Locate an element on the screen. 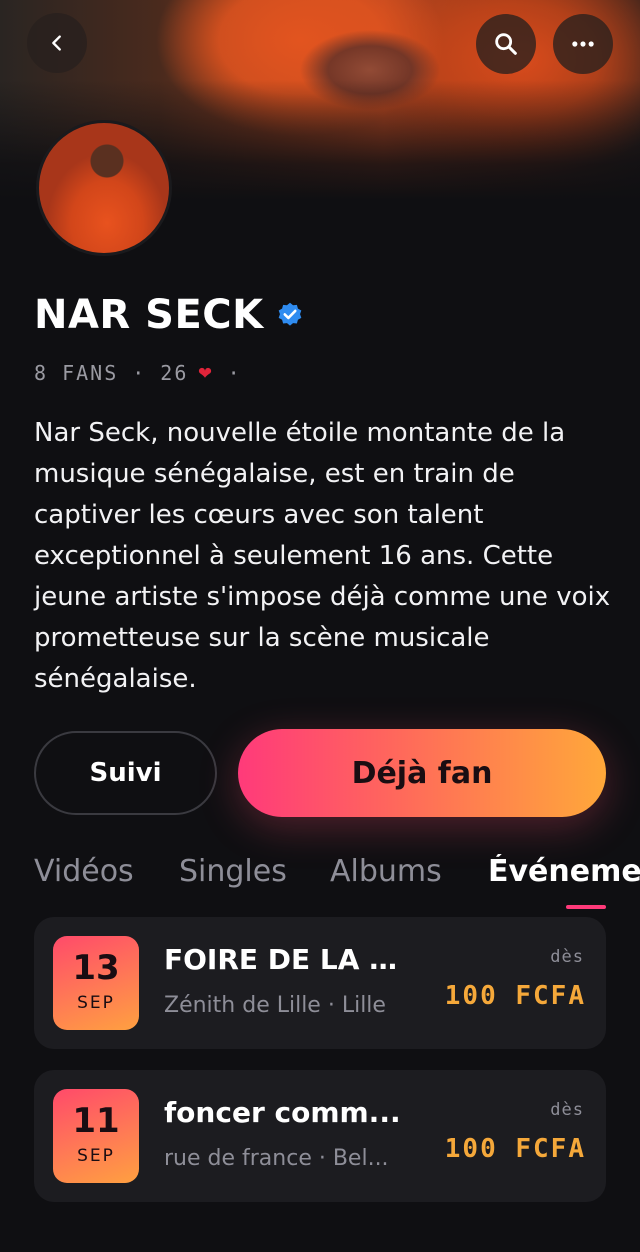  chevron-left-icon is located at coordinates (56, 43).